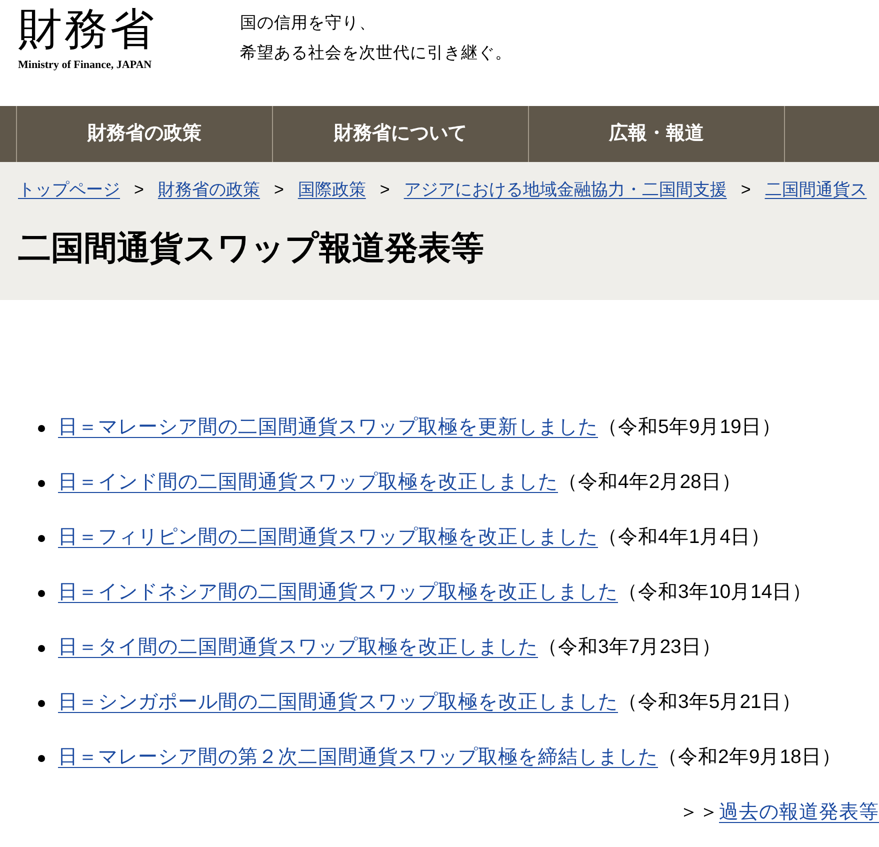 The width and height of the screenshot is (879, 847). Describe the element at coordinates (85, 65) in the screenshot. I see `logo-subtitle: Ministry of Finance, JAPAN` at that location.